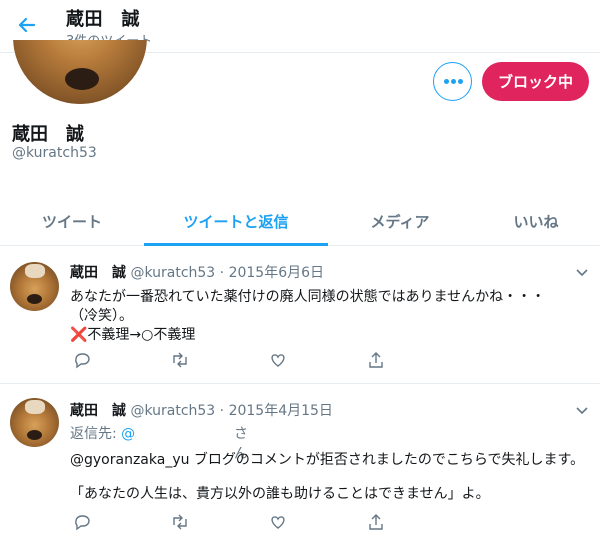 This screenshot has height=546, width=600. What do you see at coordinates (276, 273) in the screenshot?
I see `tweet-date: 2015年6月6日` at bounding box center [276, 273].